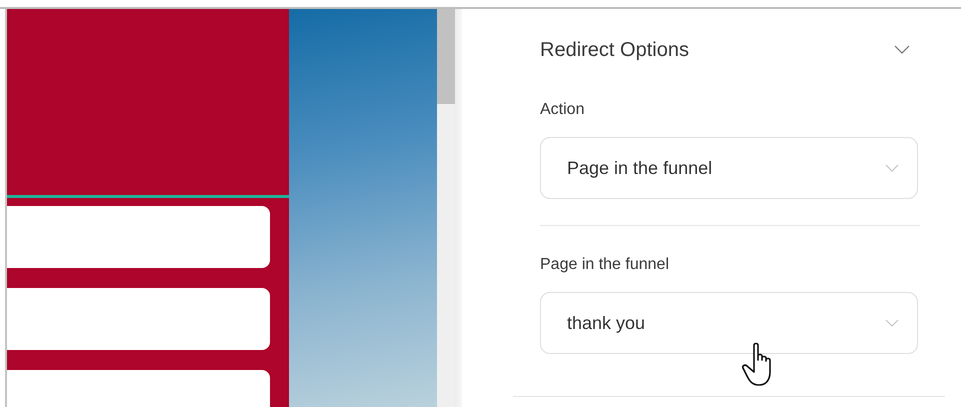  What do you see at coordinates (729, 168) in the screenshot?
I see `dropdown: Page in the funnel` at bounding box center [729, 168].